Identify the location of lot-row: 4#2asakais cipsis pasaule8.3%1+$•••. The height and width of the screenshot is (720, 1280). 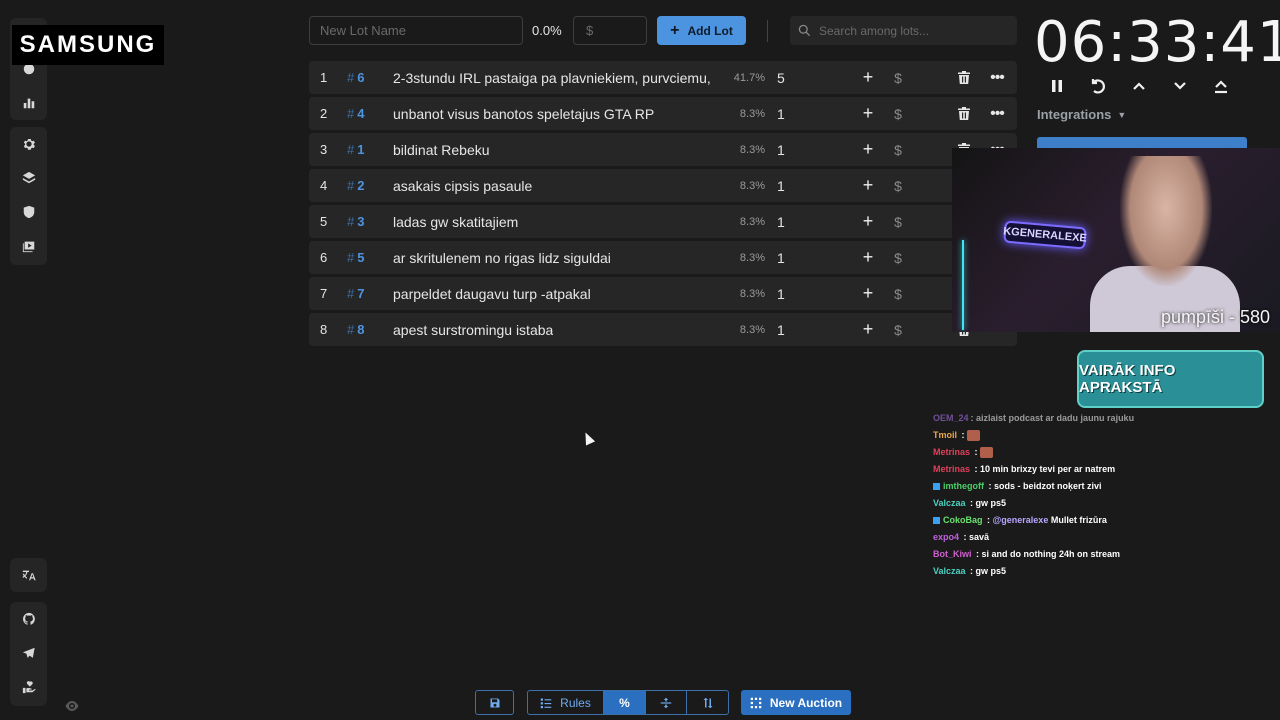
(663, 185).